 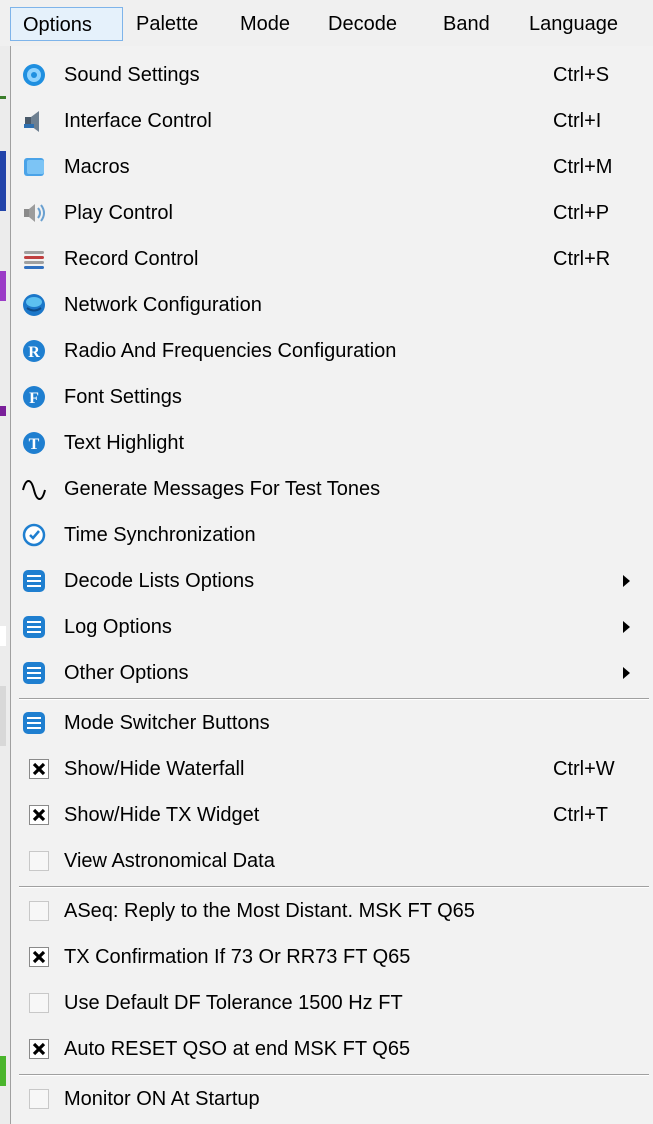 What do you see at coordinates (34, 489) in the screenshot?
I see `sine-wave-icon` at bounding box center [34, 489].